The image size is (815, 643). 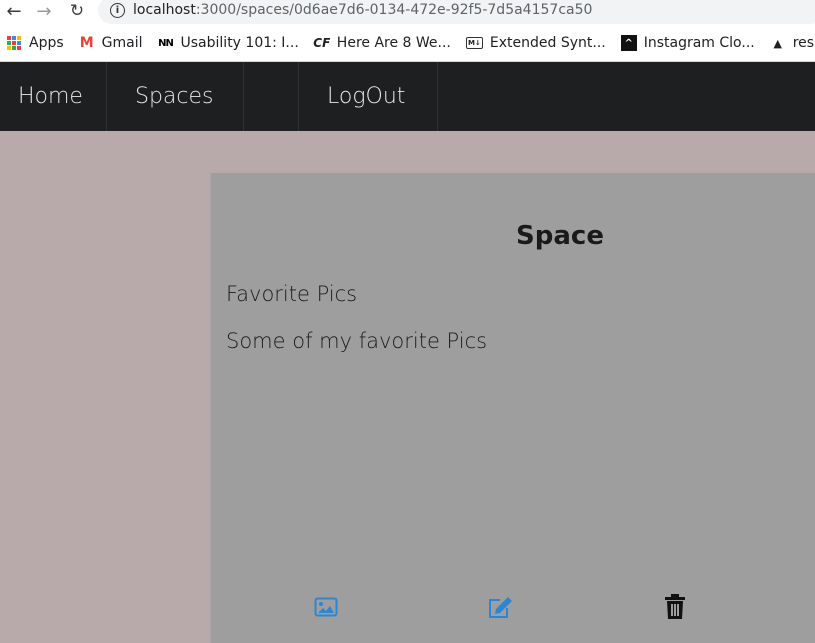 What do you see at coordinates (292, 294) in the screenshot?
I see `space-name: Favorite Pics` at bounding box center [292, 294].